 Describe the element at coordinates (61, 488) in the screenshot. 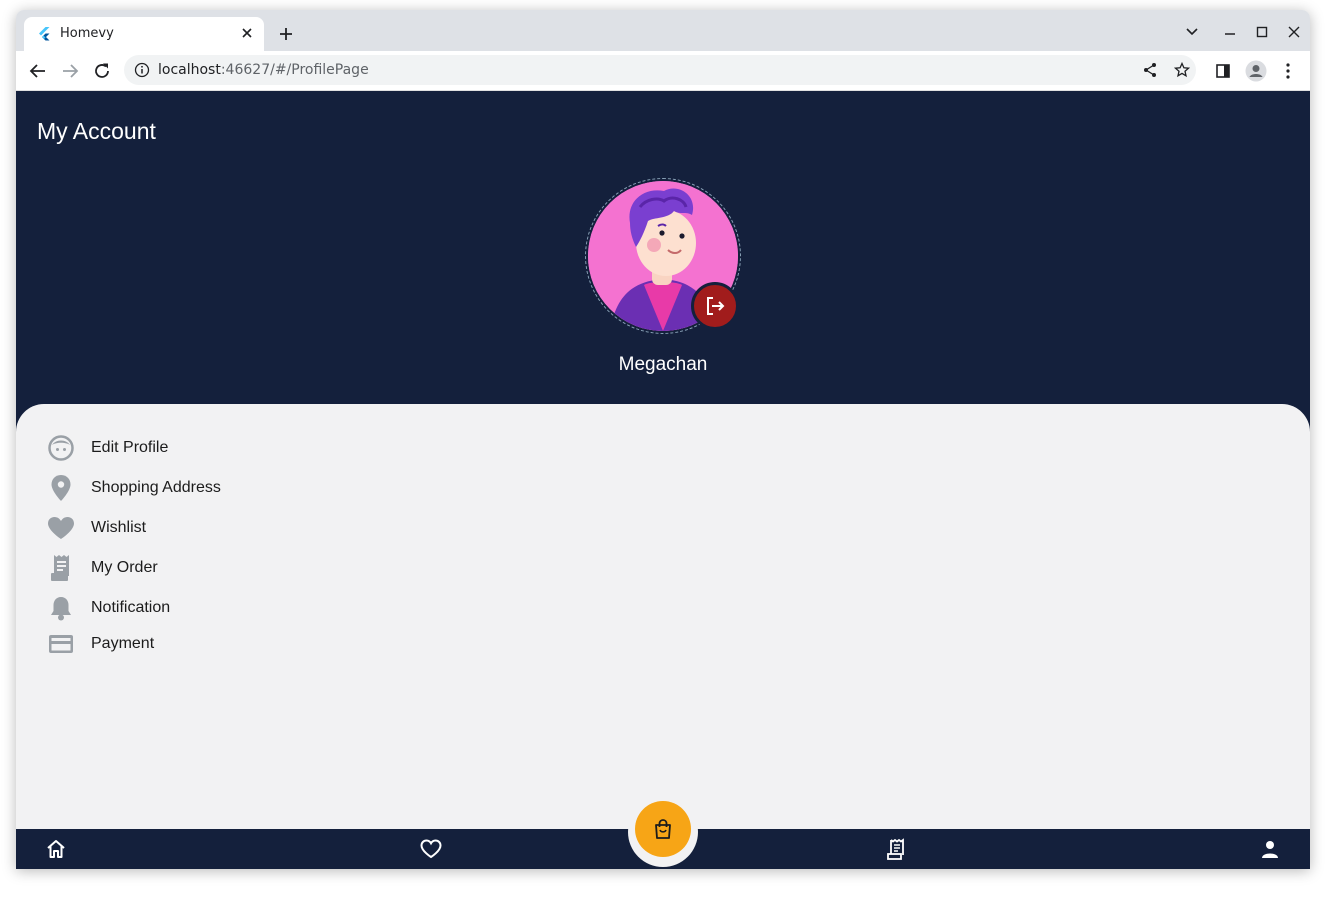

I see `location-pin-icon` at that location.